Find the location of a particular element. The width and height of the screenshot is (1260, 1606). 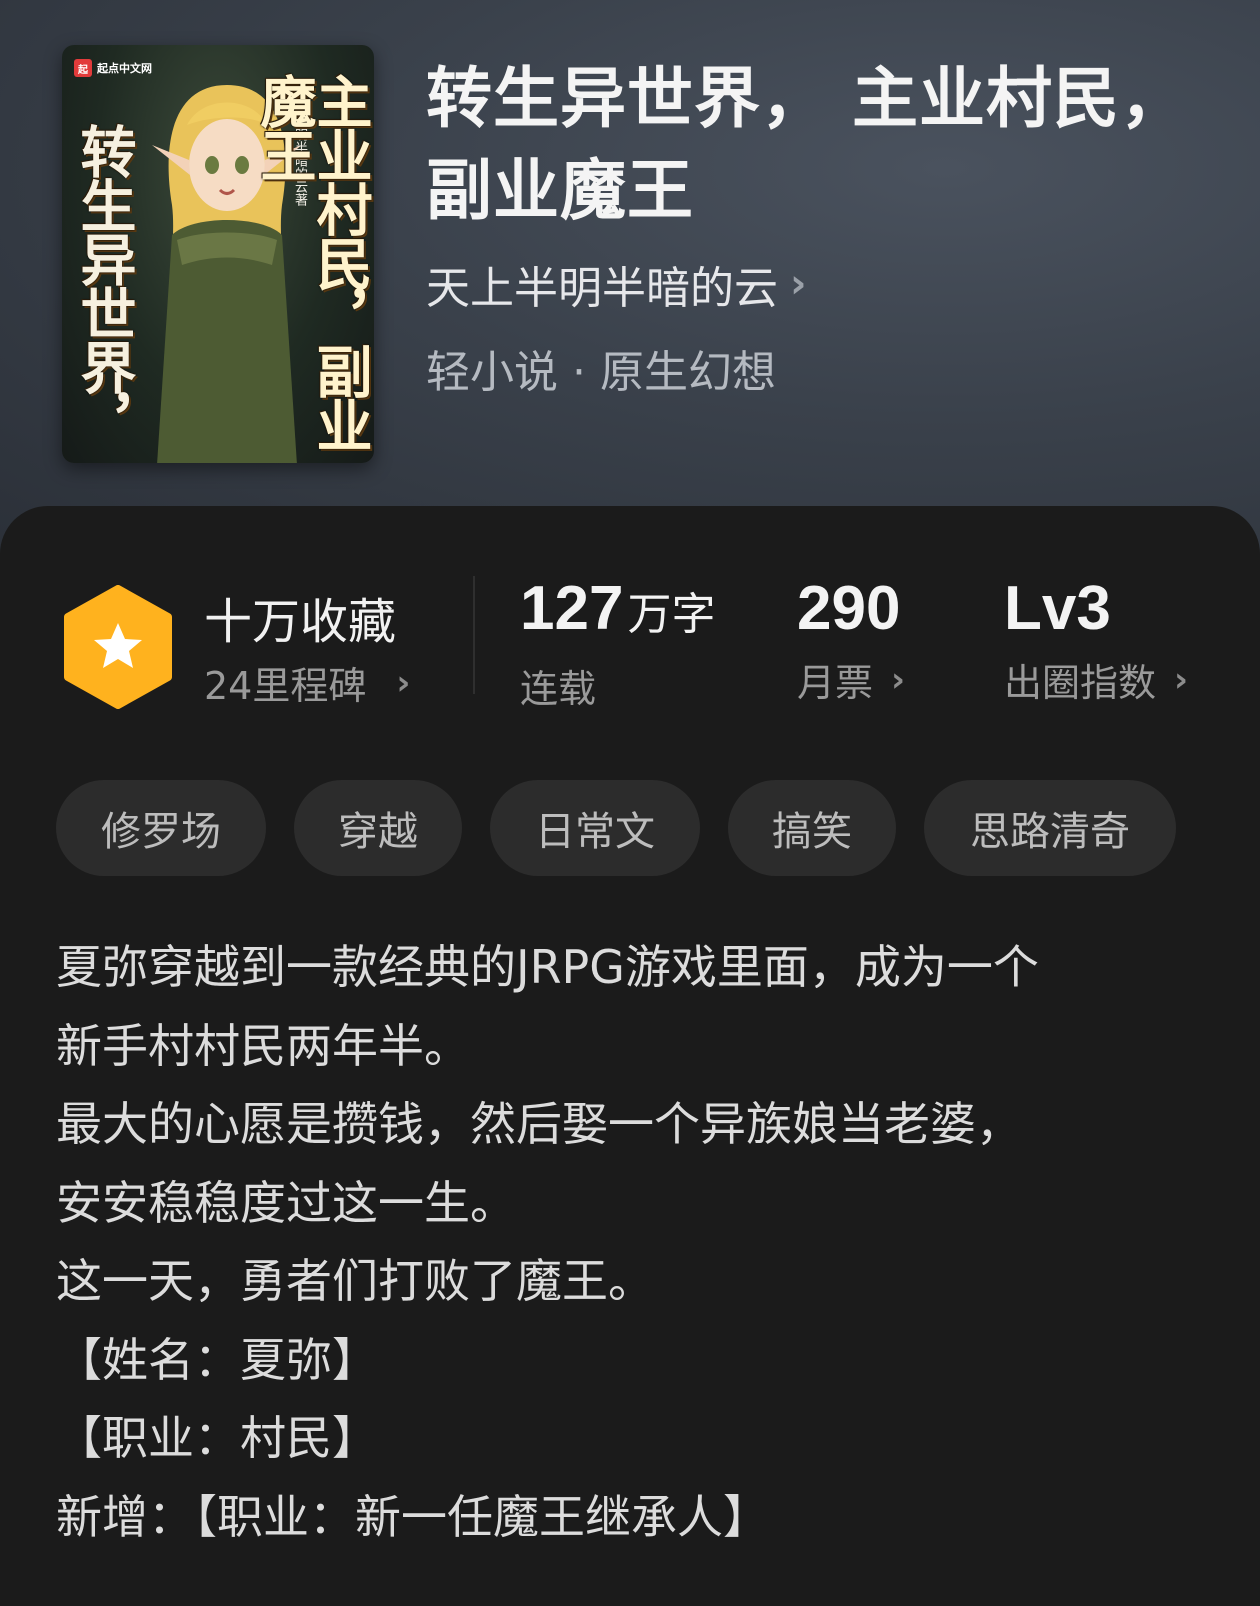

book-title: 转生异世界， 主业村民， 副业魔王 is located at coordinates (826, 144).